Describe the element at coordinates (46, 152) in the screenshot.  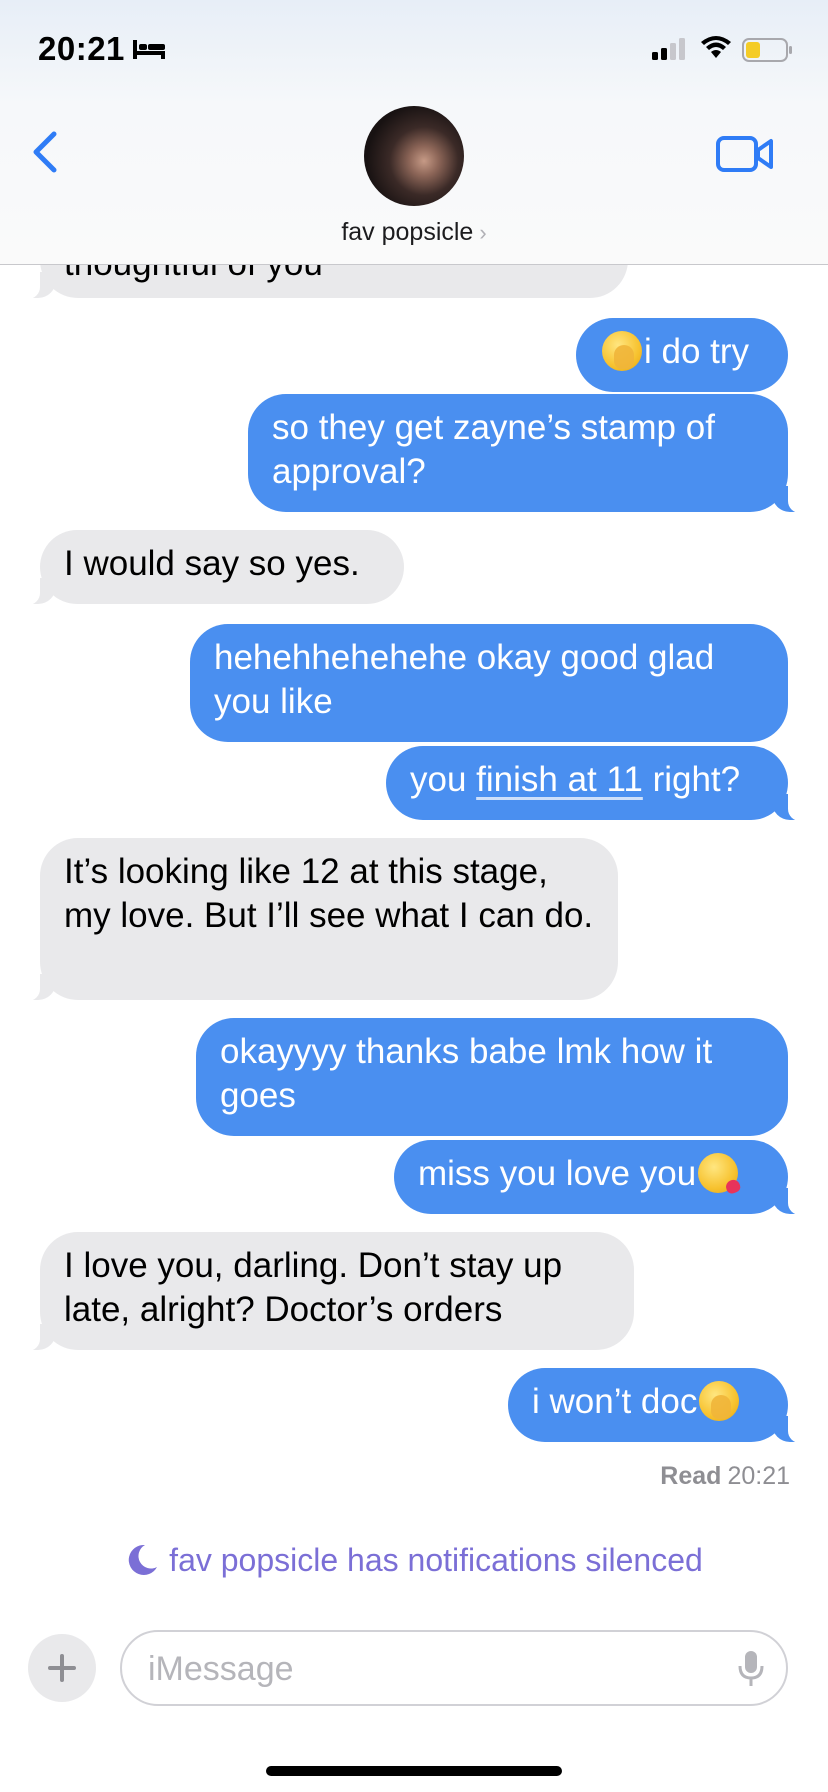
I see `back-chevron-icon` at that location.